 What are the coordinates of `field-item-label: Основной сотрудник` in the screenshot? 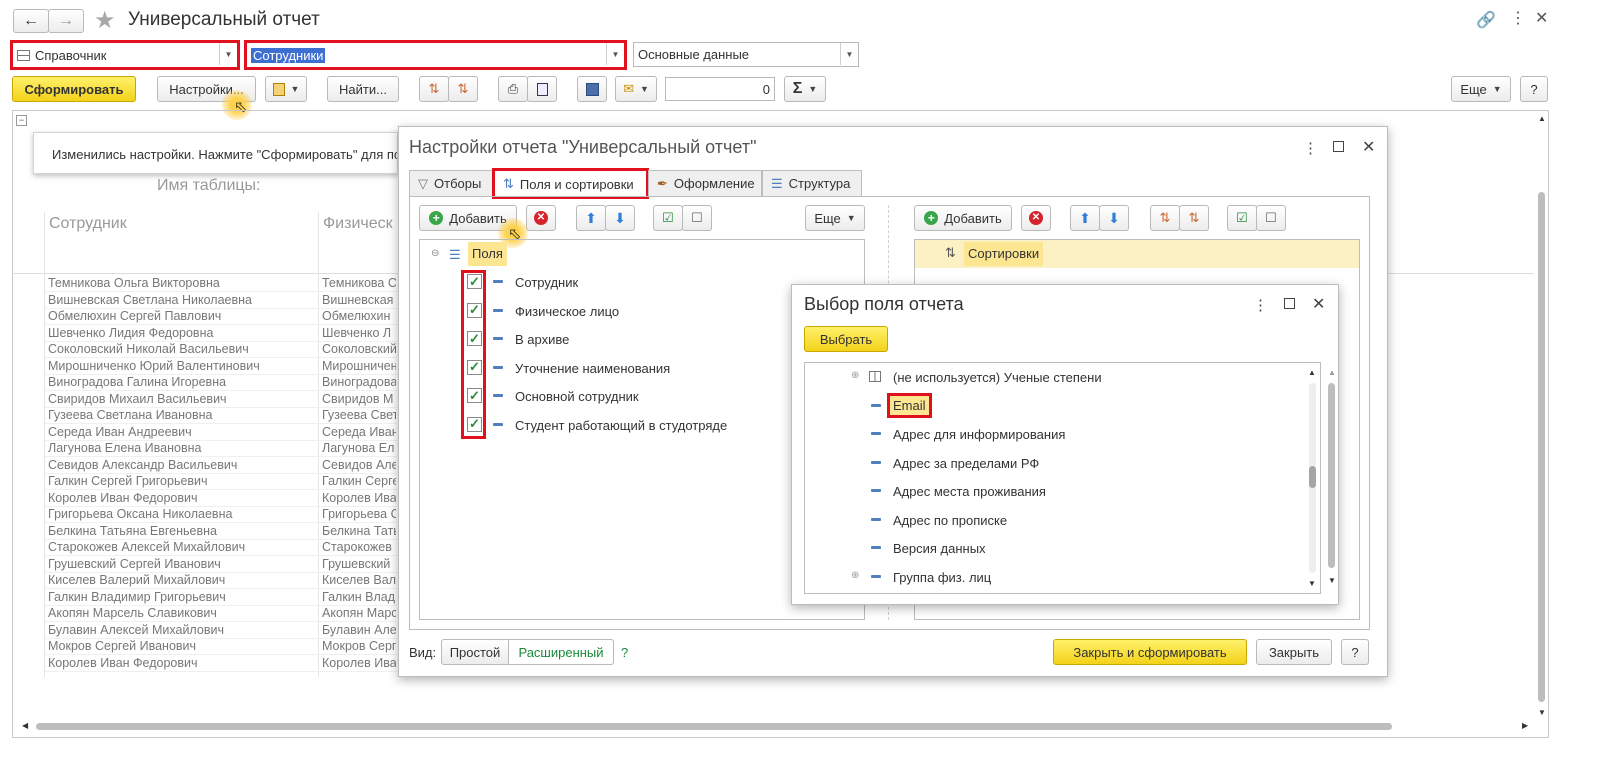 It's located at (577, 396).